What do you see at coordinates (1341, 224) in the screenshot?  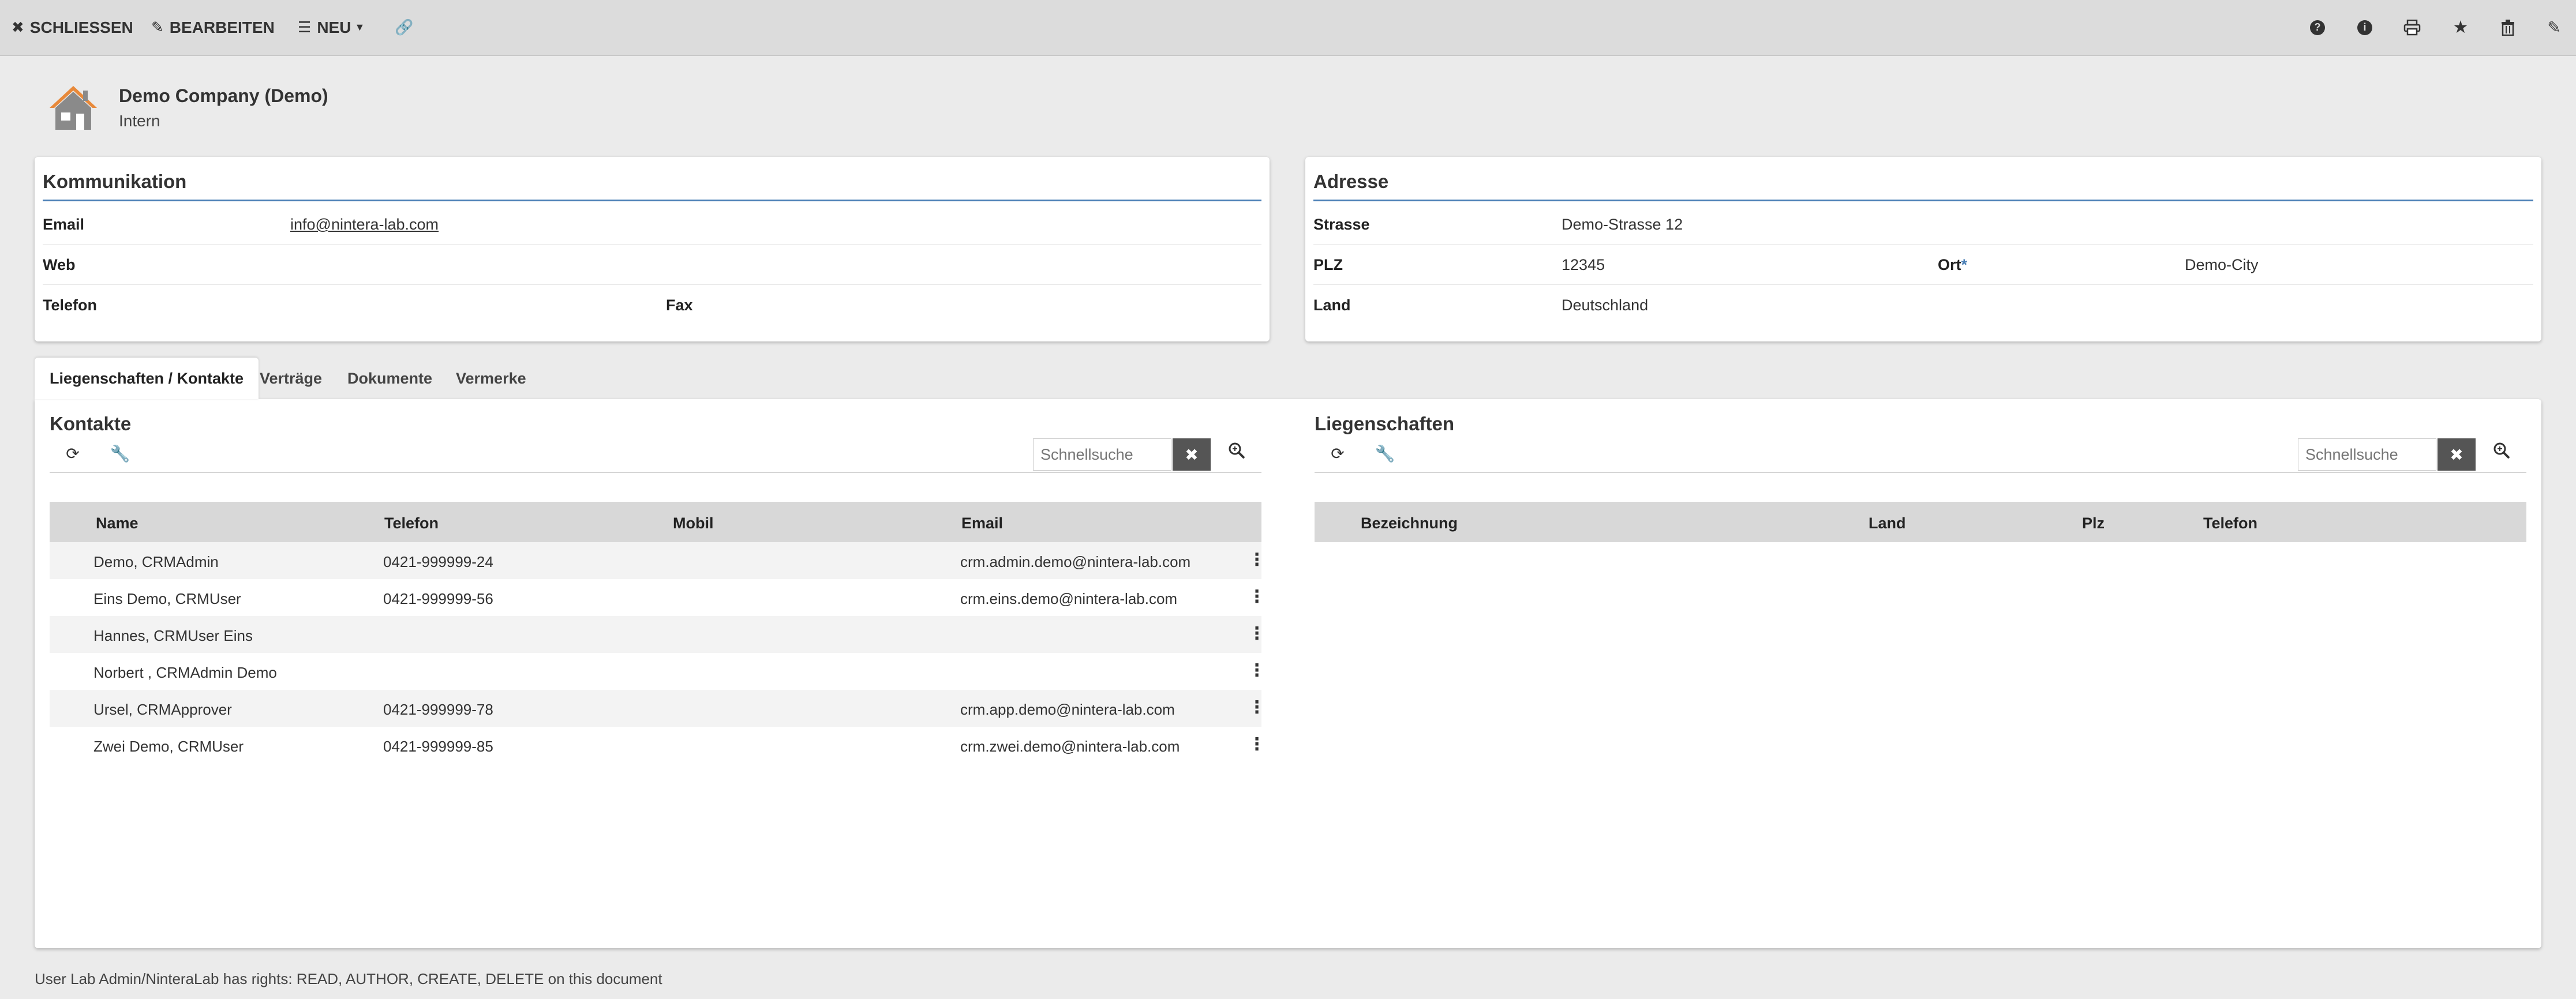 I see `street-label: Strasse` at bounding box center [1341, 224].